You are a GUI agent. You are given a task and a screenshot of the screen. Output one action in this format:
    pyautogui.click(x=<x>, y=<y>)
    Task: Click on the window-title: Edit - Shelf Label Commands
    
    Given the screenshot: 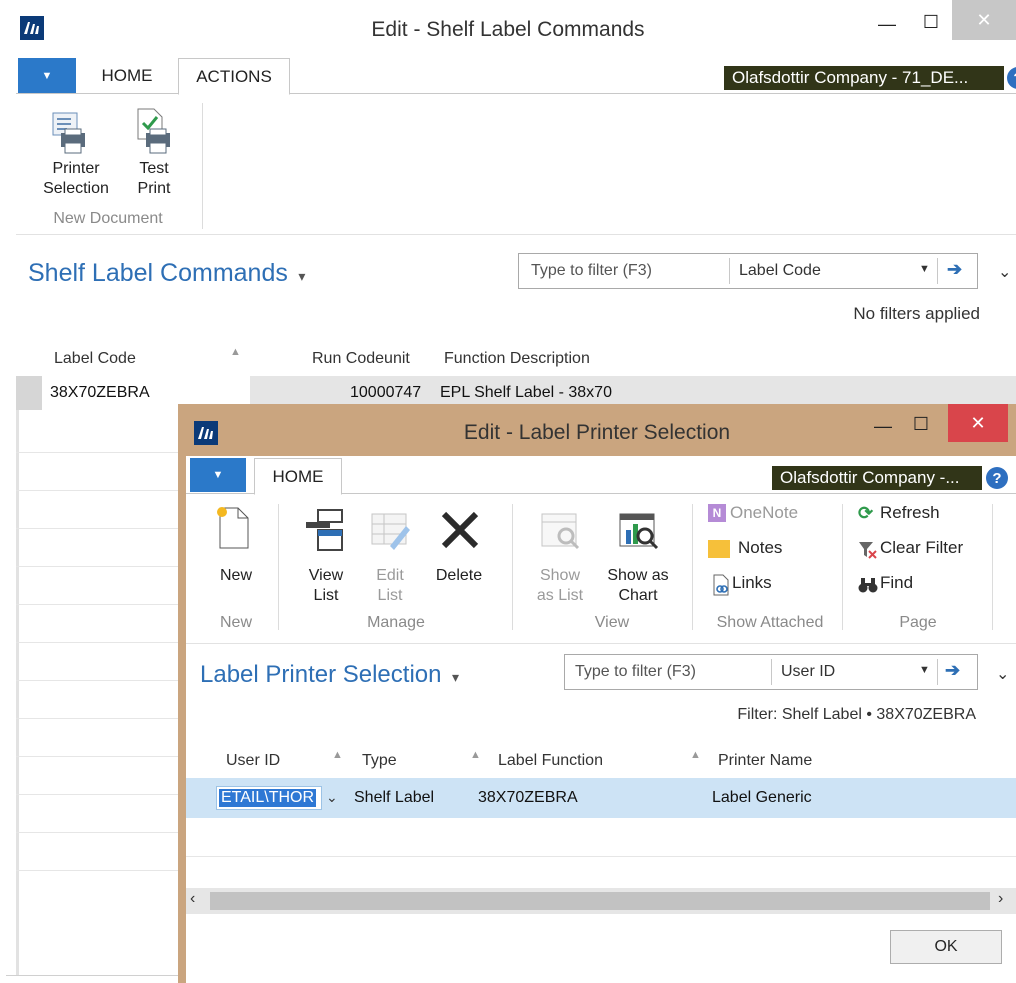 What is the action you would take?
    pyautogui.click(x=508, y=29)
    